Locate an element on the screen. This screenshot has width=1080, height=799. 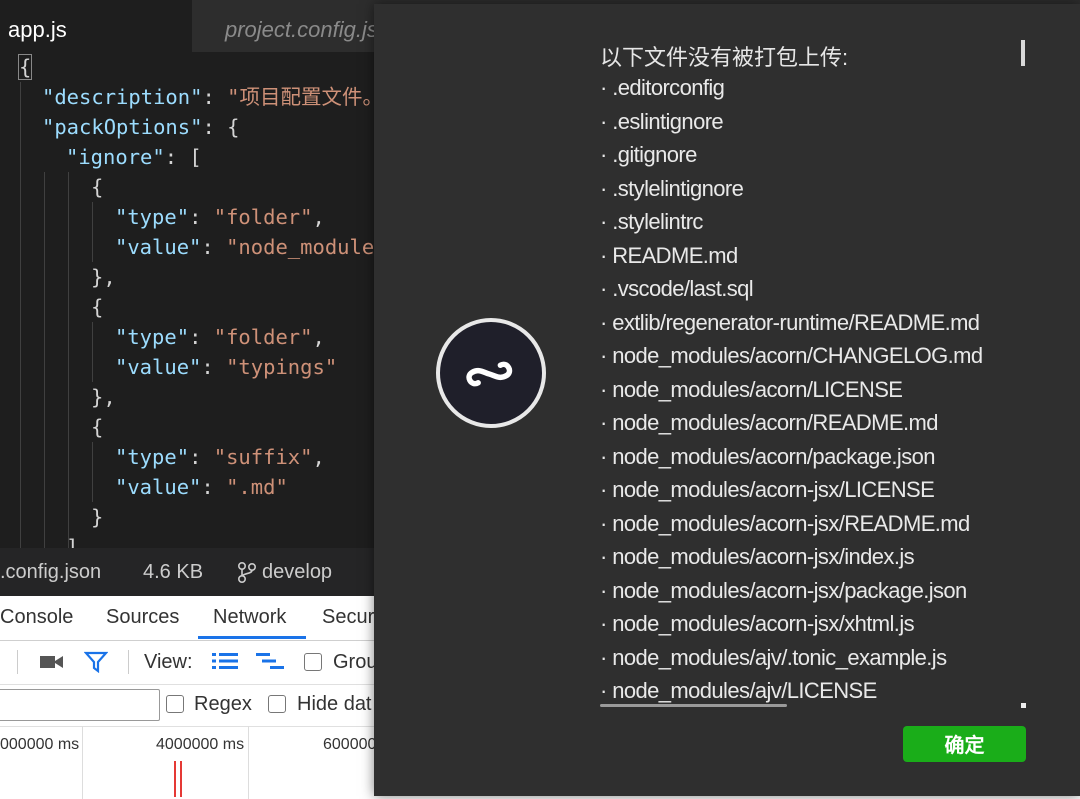
group-label: Grou is located at coordinates (355, 662).